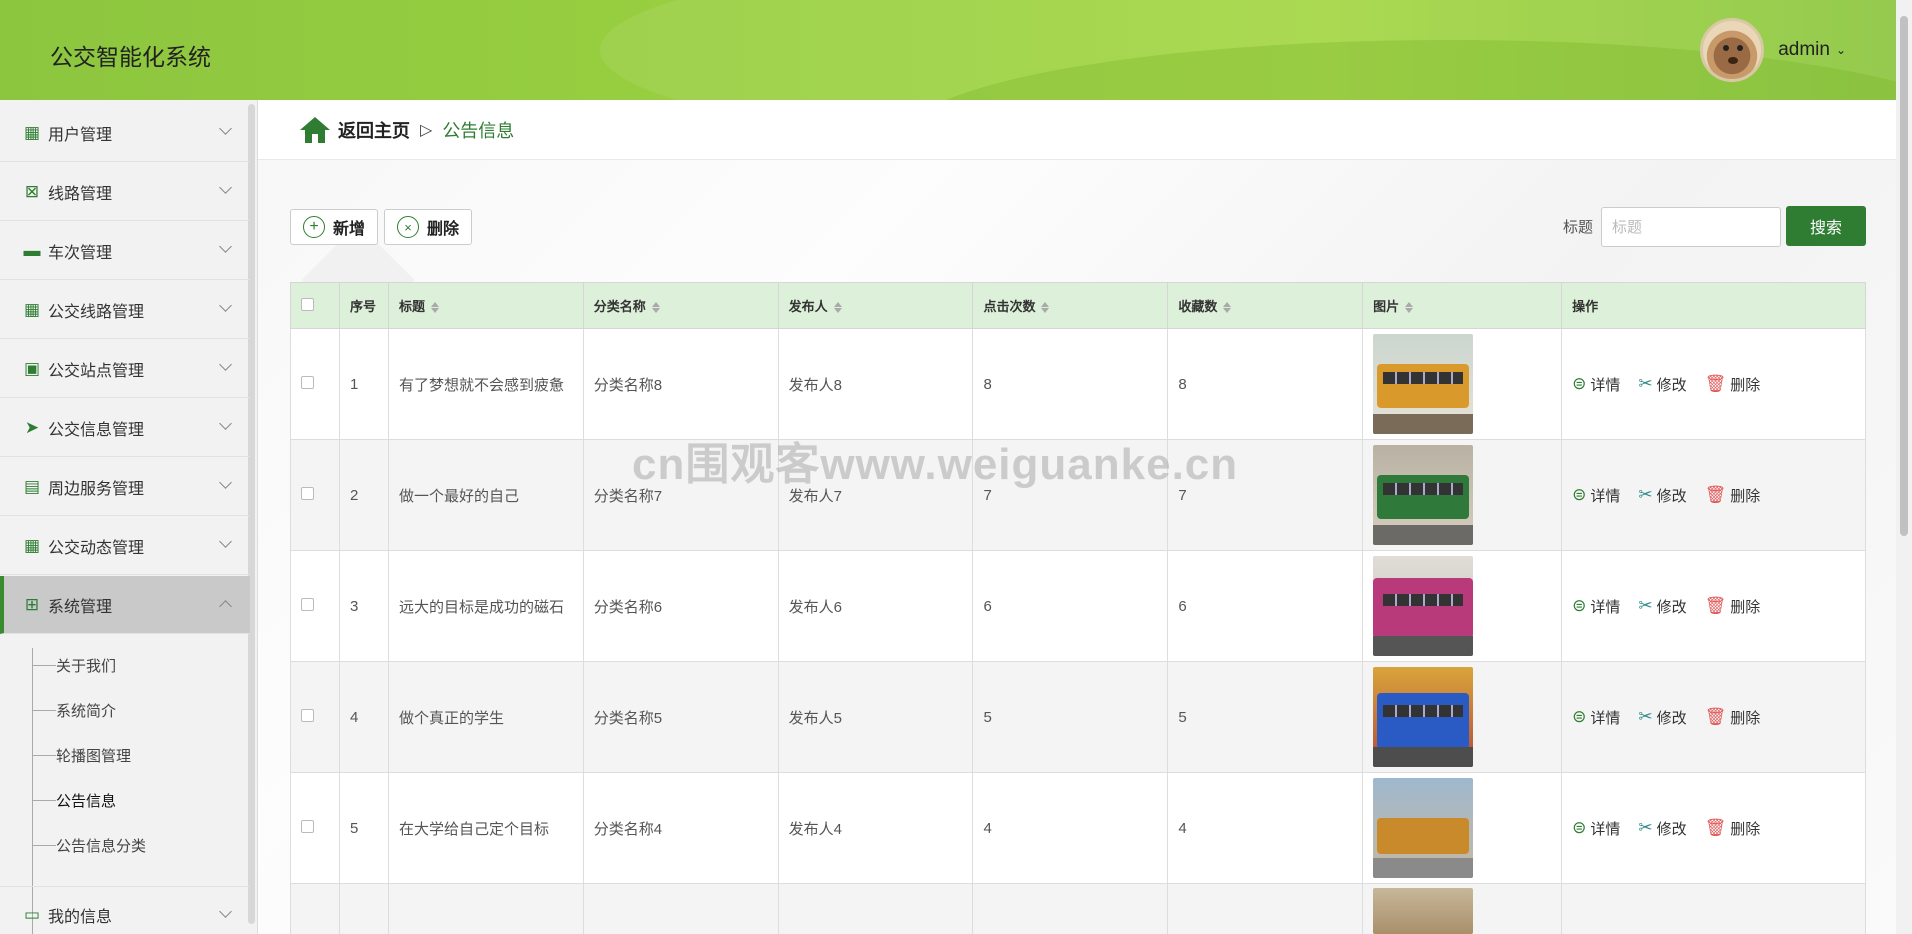 Image resolution: width=1912 pixels, height=934 pixels. I want to click on table-row: 1 有了梦想就不会感到疲惫 分类名称8 发布人8 8 8 ⊜ 详情 ✂ 修改 🗑 删除, so click(1078, 384).